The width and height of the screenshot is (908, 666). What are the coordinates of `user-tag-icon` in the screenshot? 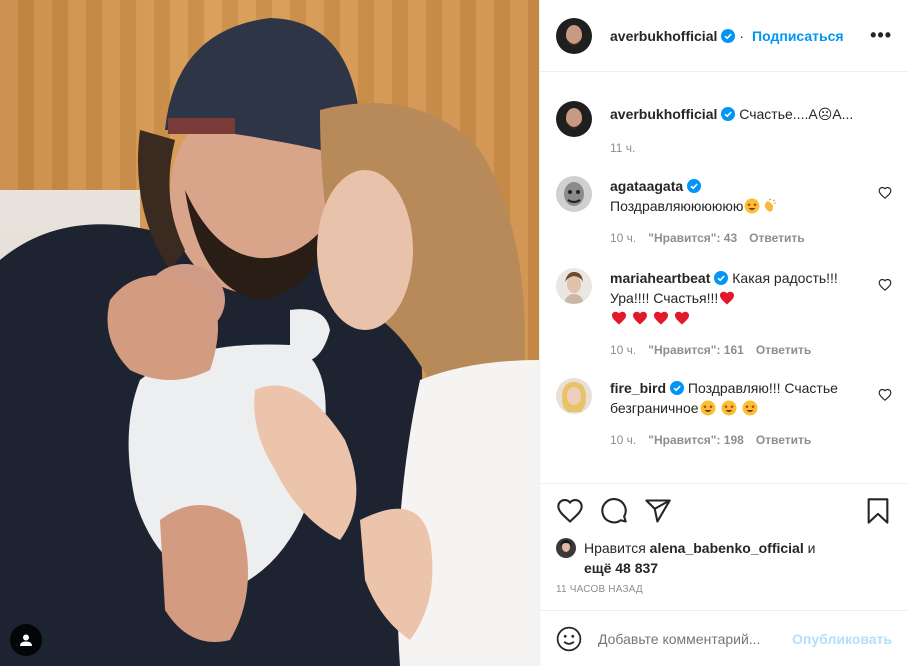 It's located at (26, 640).